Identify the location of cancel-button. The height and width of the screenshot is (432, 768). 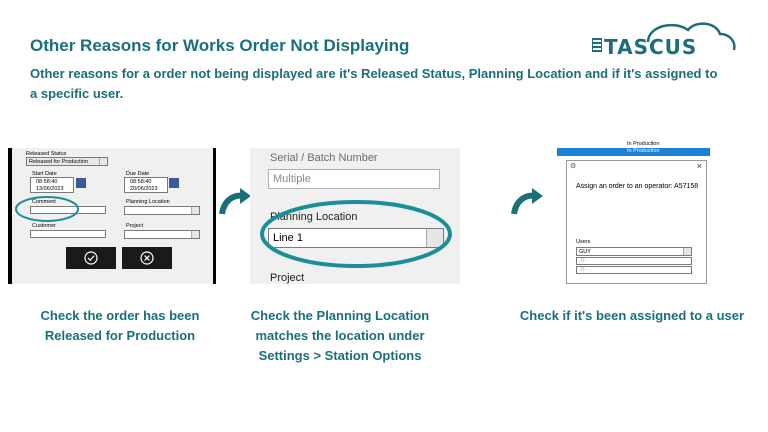
(147, 258).